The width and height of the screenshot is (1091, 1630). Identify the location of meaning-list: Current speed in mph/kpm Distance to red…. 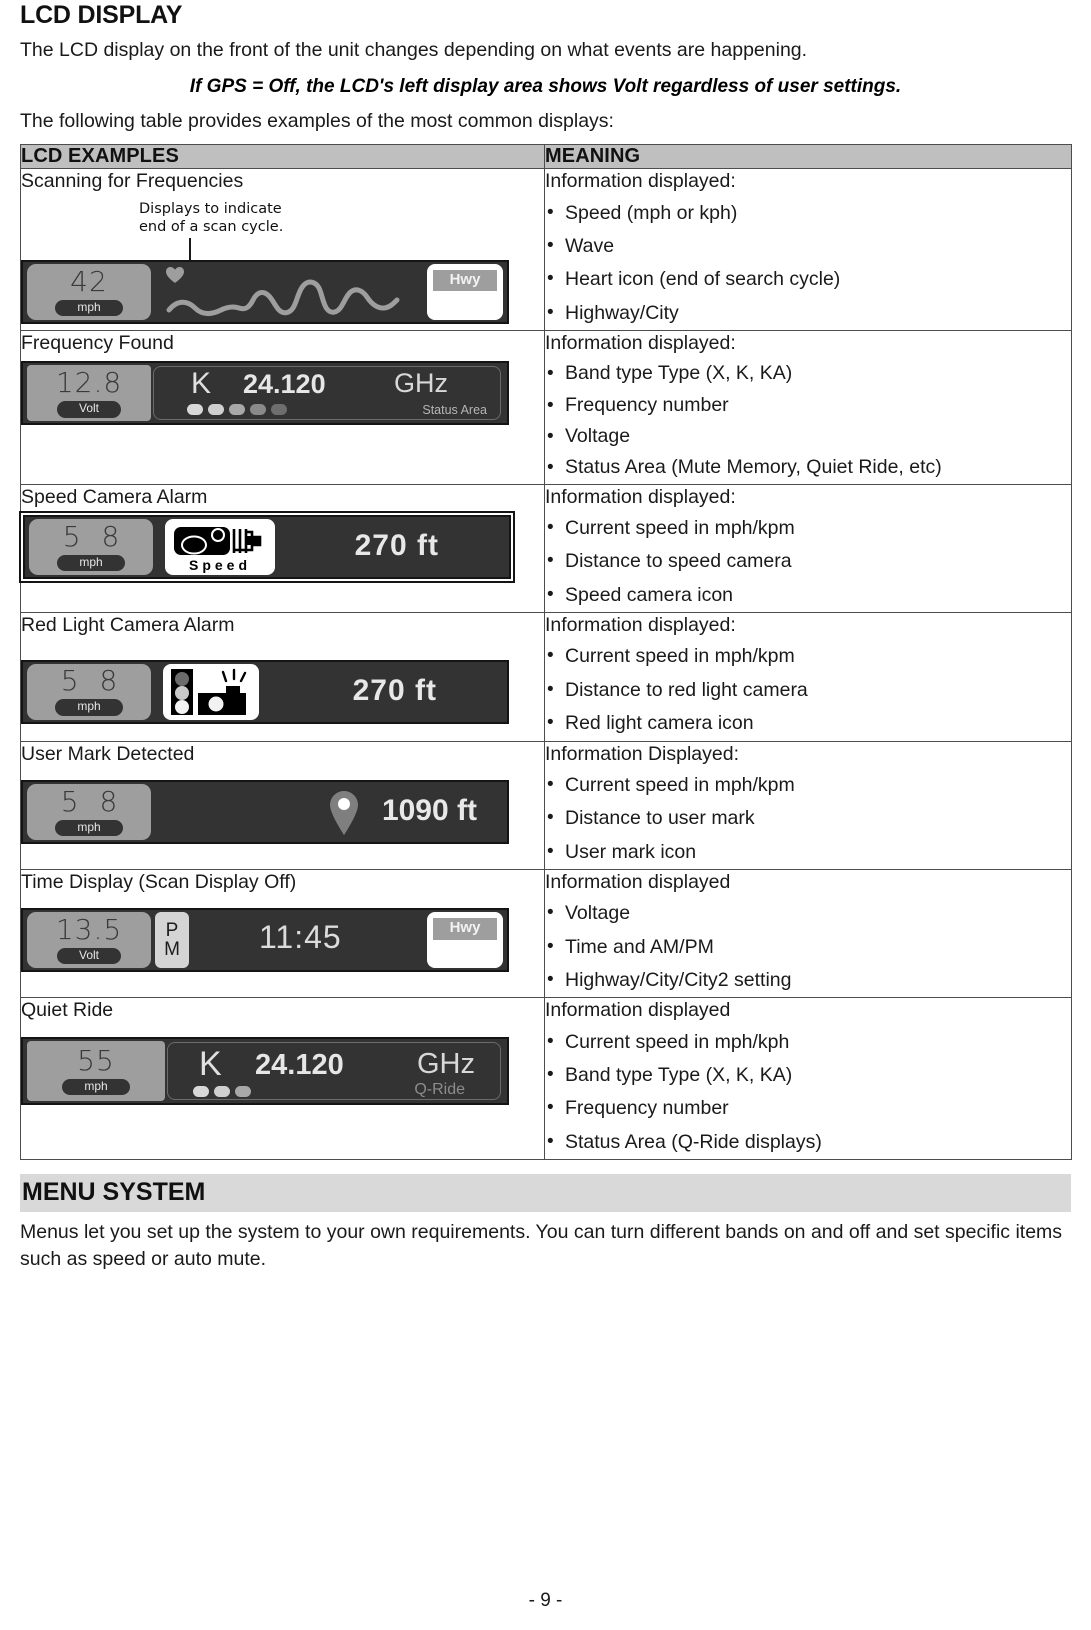
(808, 690).